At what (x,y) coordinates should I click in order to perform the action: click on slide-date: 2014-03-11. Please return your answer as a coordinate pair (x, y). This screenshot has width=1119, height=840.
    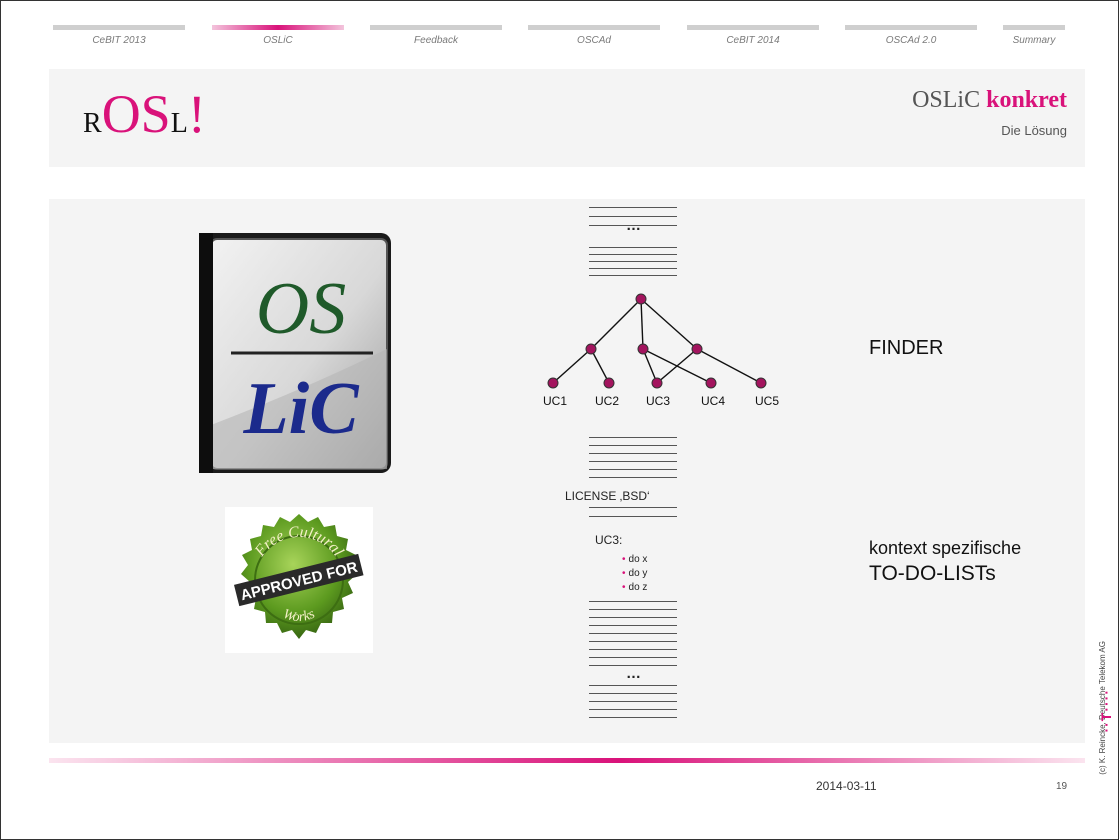
    Looking at the image, I should click on (846, 786).